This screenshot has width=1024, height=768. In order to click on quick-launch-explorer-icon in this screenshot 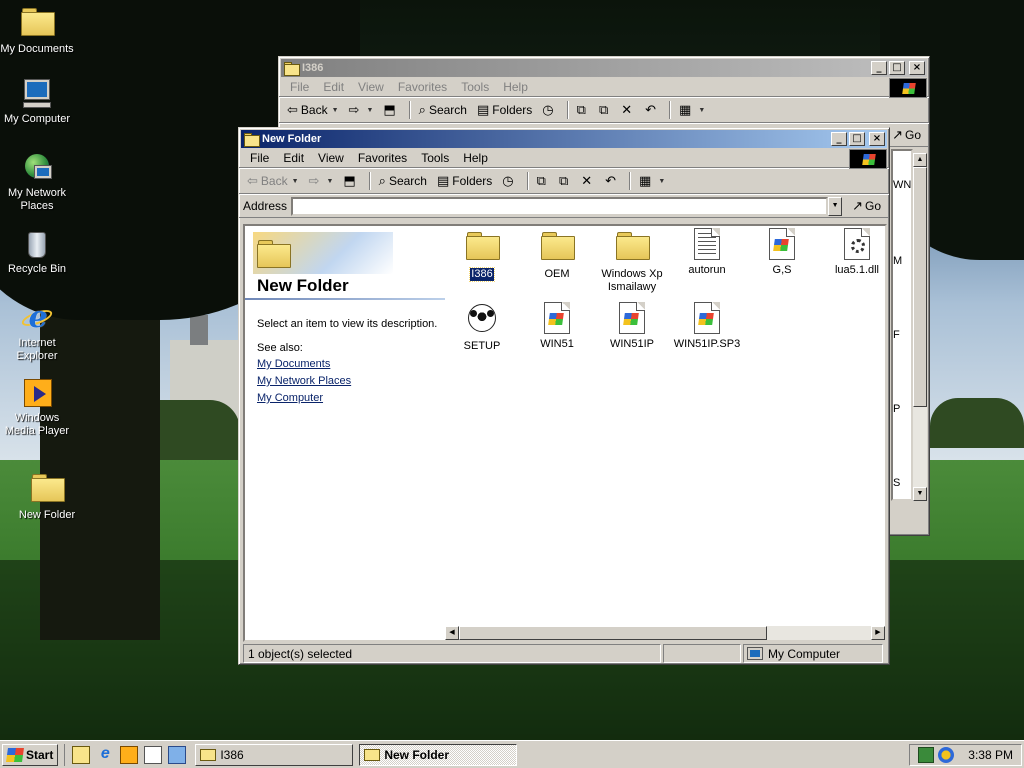, I will do `click(81, 754)`.